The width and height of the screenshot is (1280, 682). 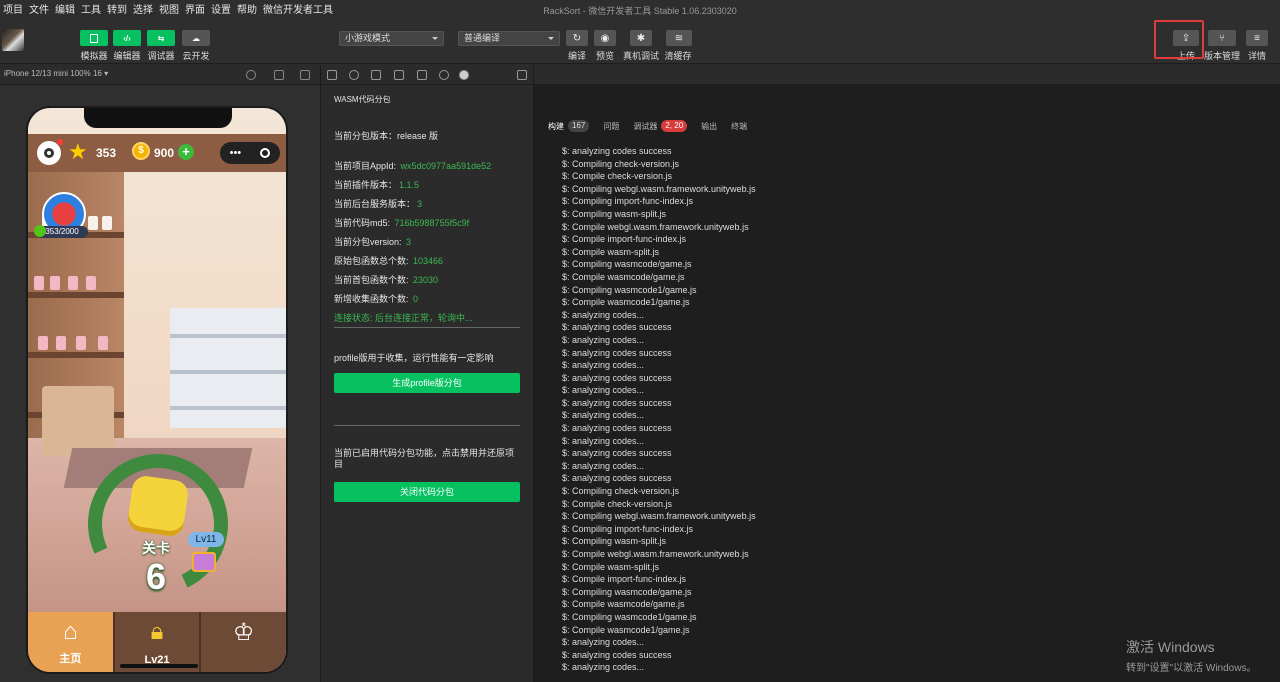 What do you see at coordinates (56, 73) in the screenshot?
I see `device-selector: iPhone 12/13 mini 100% 16 ▾` at bounding box center [56, 73].